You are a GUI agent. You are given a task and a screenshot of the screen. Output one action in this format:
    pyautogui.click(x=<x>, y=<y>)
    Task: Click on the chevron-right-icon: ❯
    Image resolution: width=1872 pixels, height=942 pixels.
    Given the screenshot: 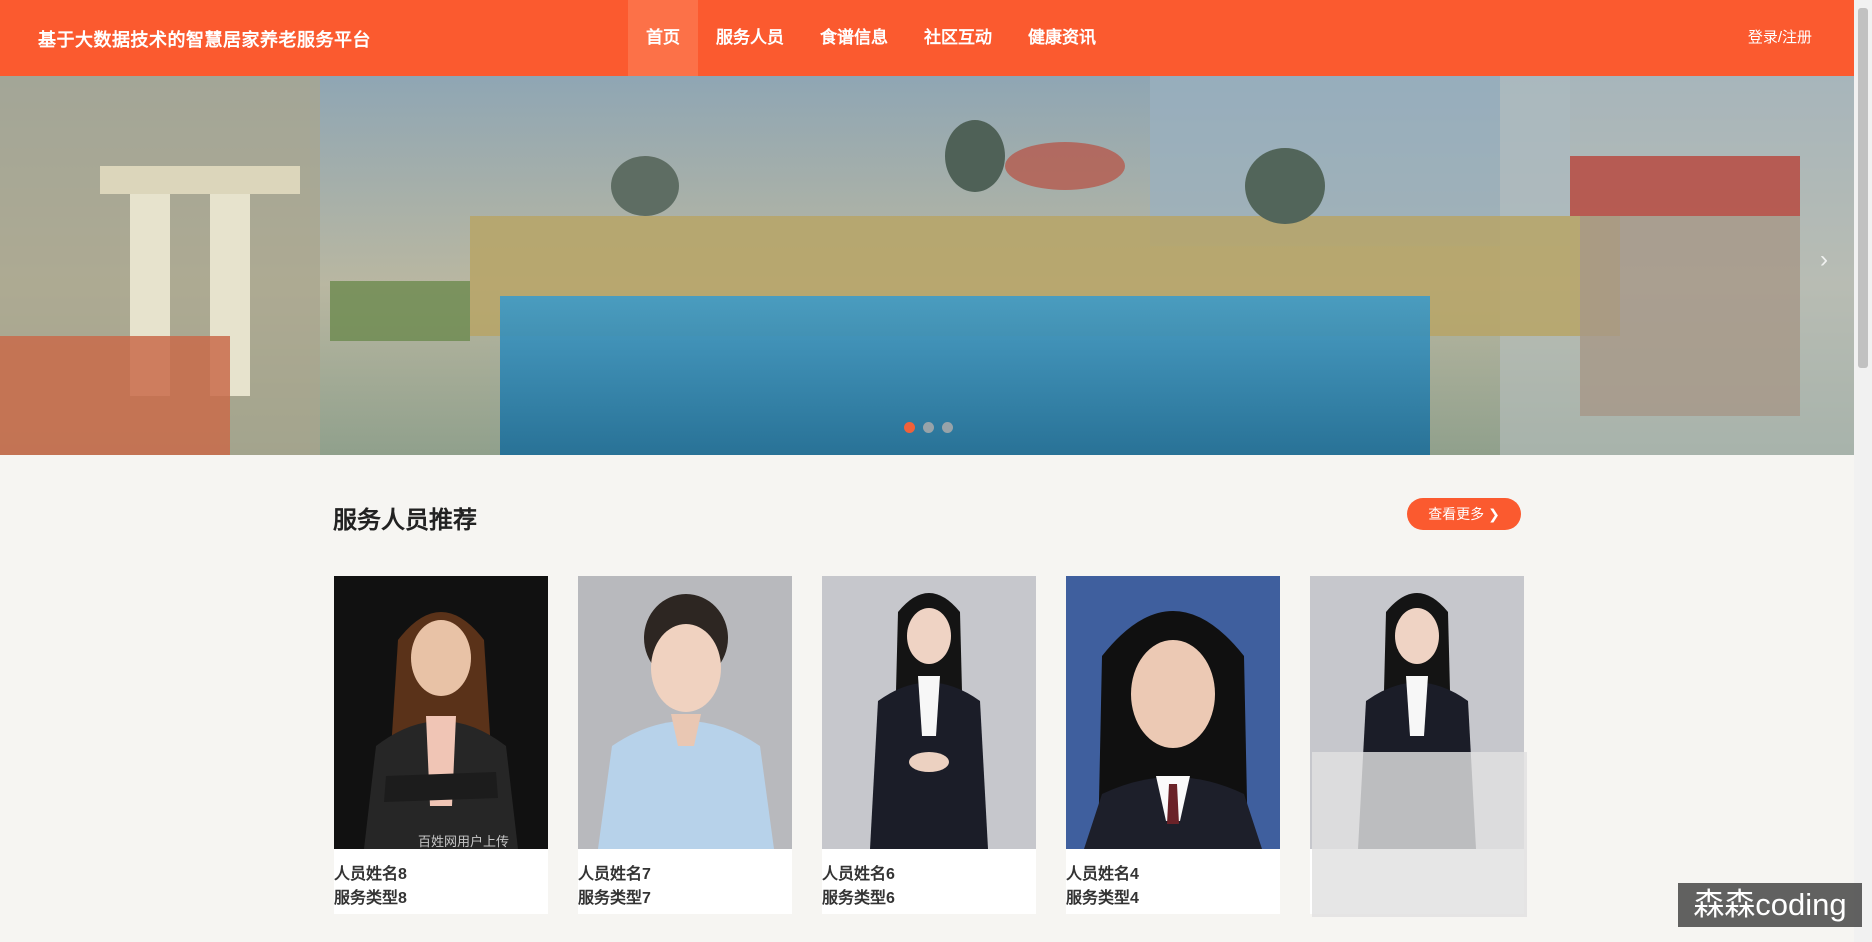 What is the action you would take?
    pyautogui.click(x=1494, y=514)
    